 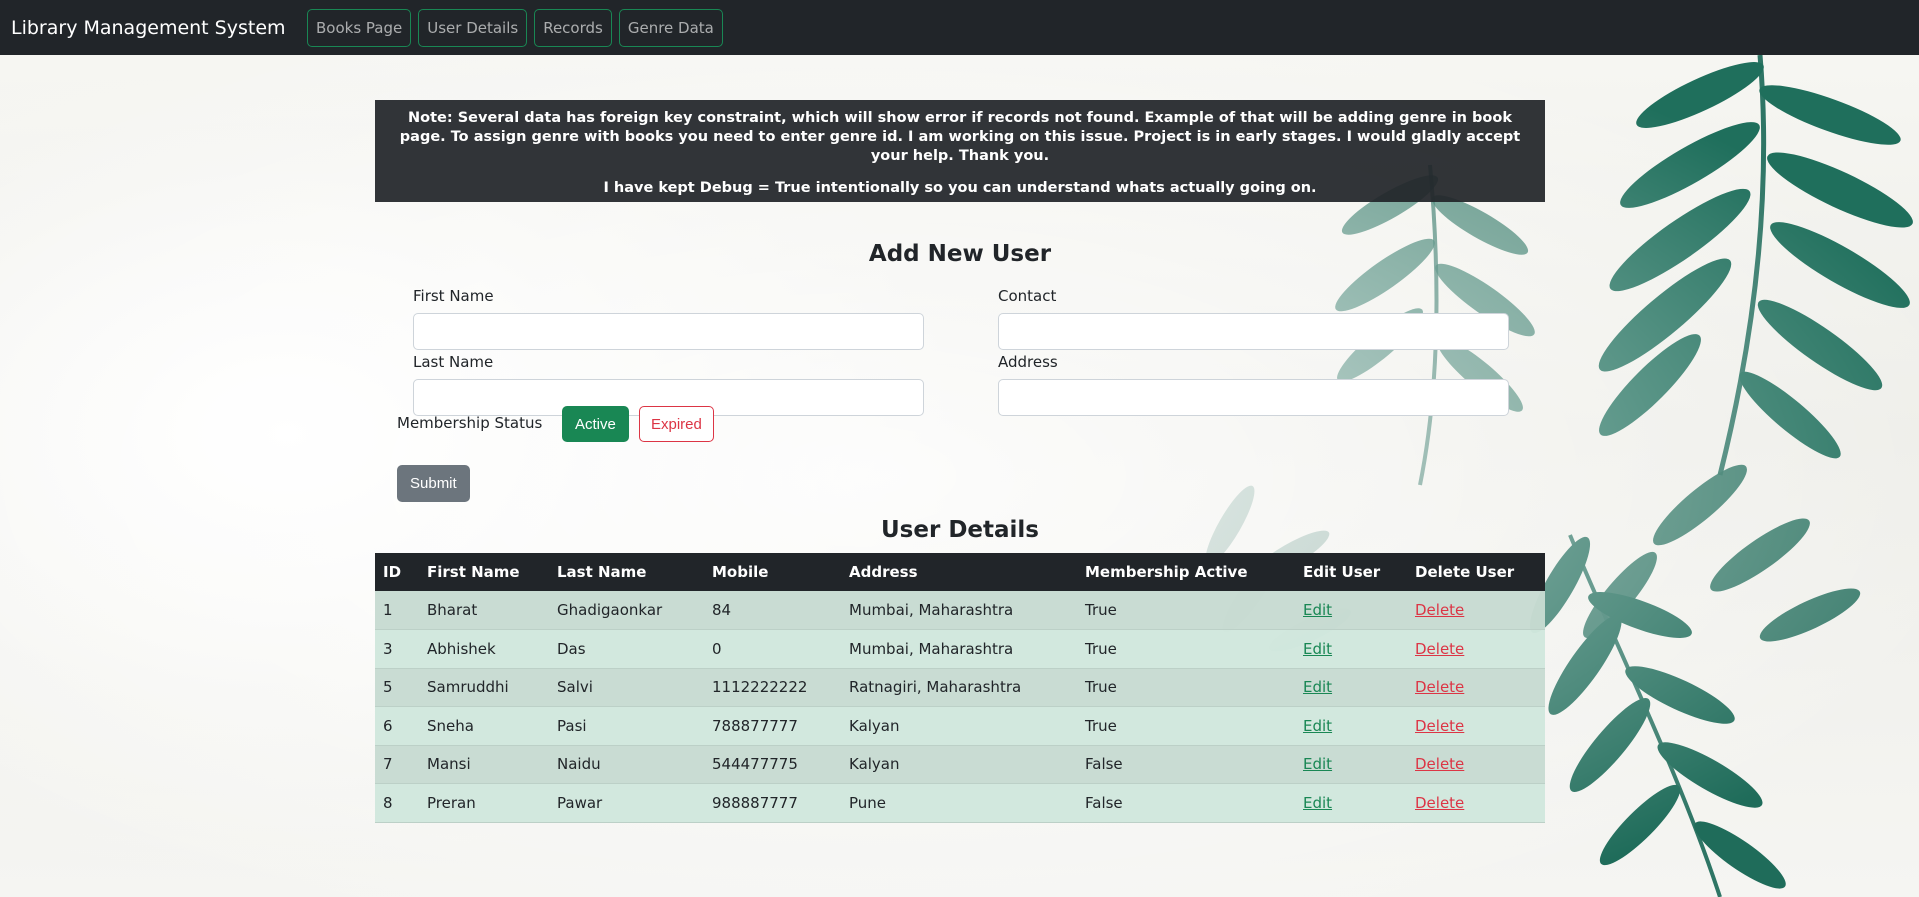 I want to click on cell-address: Pune, so click(x=959, y=803).